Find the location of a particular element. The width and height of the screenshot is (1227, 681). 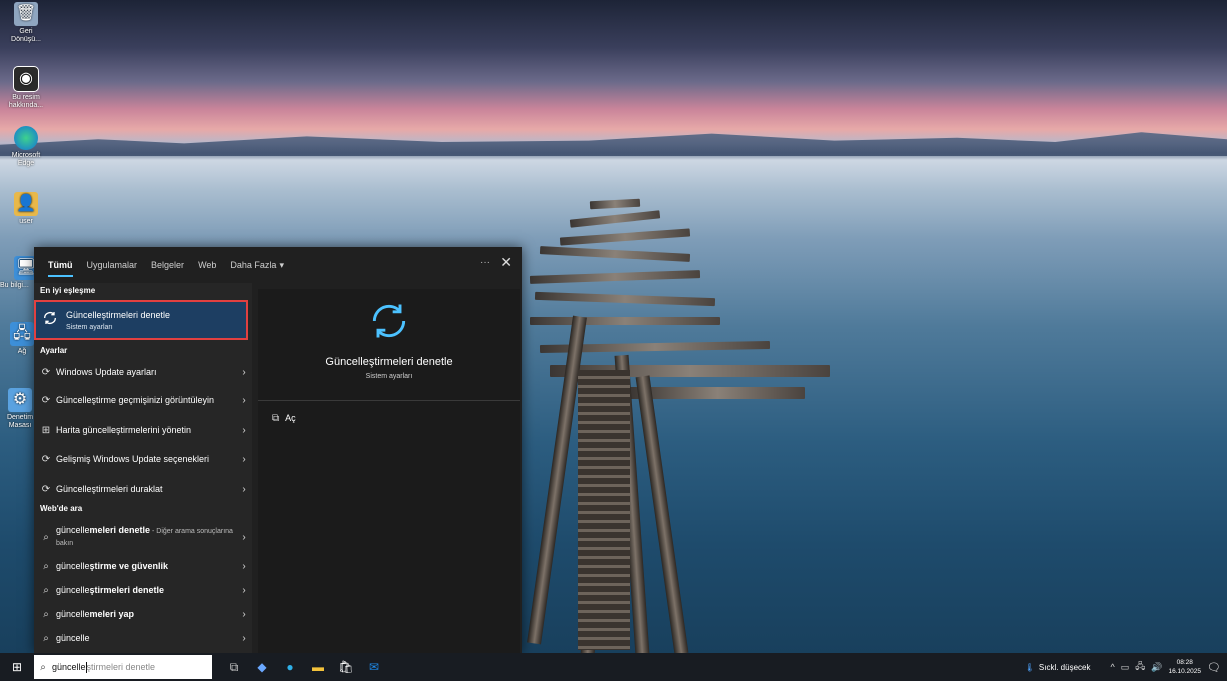

divider is located at coordinates (389, 400).